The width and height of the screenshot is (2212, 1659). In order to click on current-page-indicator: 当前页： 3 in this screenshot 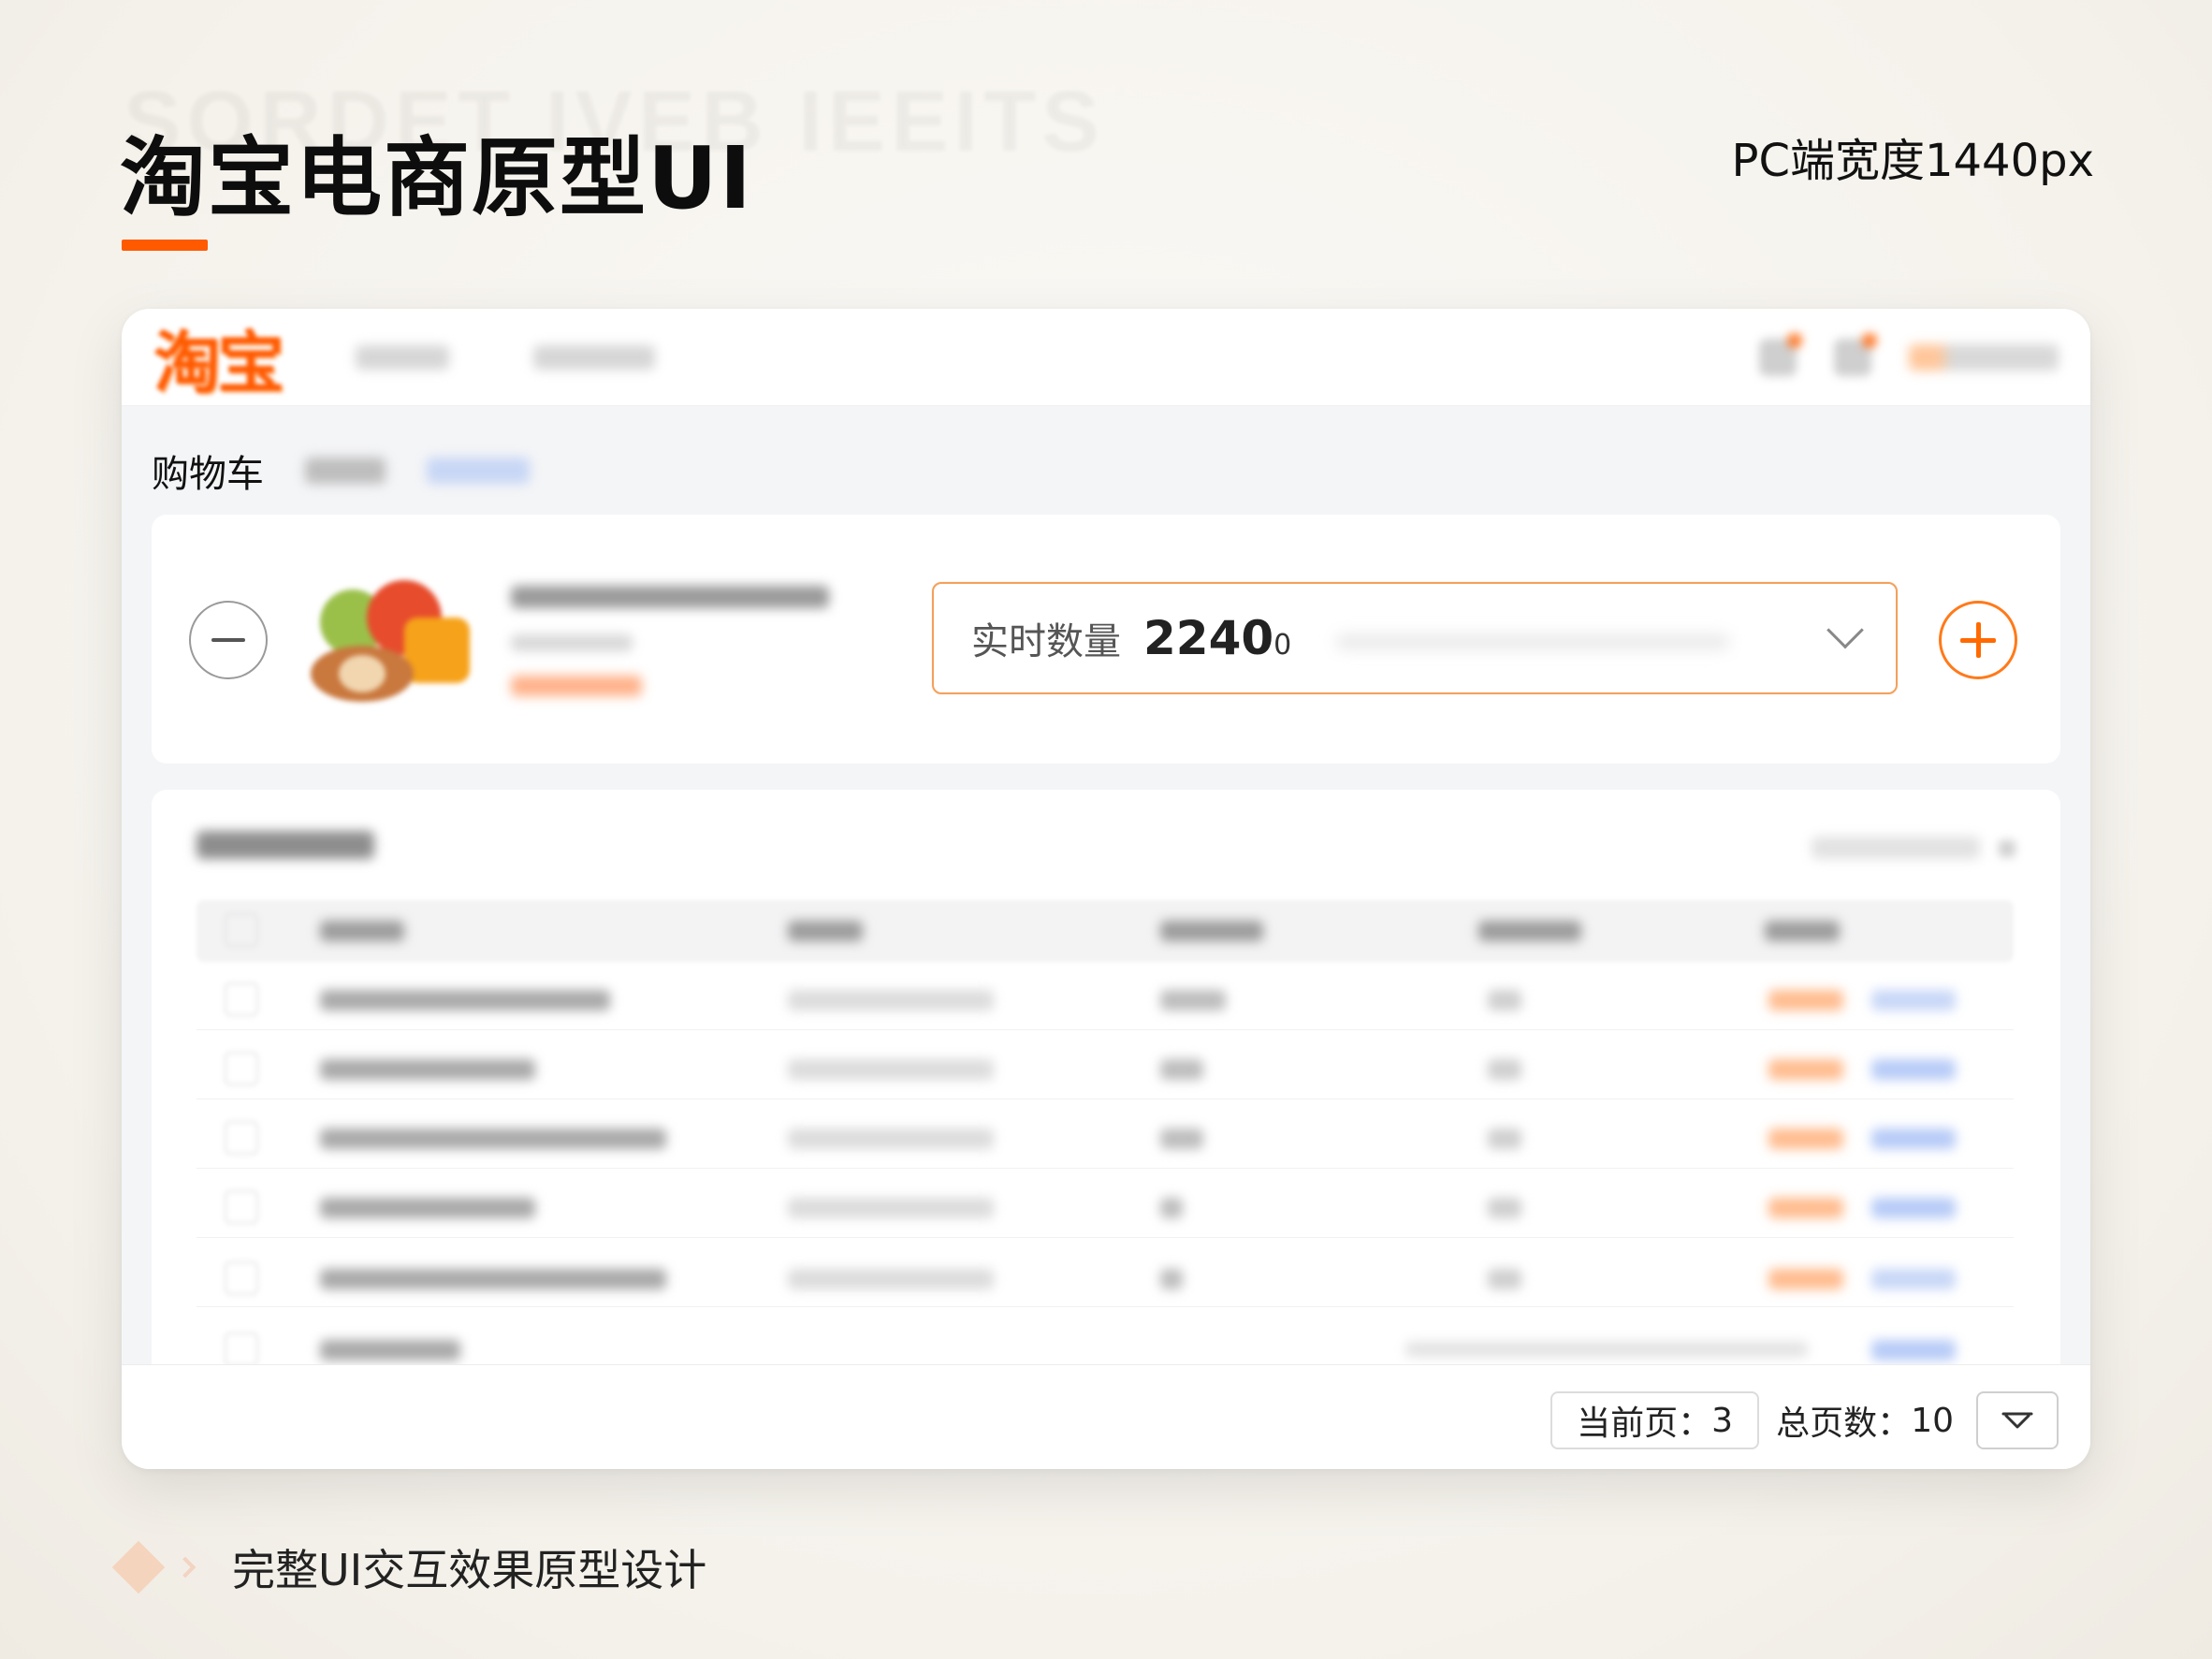, I will do `click(1654, 1420)`.